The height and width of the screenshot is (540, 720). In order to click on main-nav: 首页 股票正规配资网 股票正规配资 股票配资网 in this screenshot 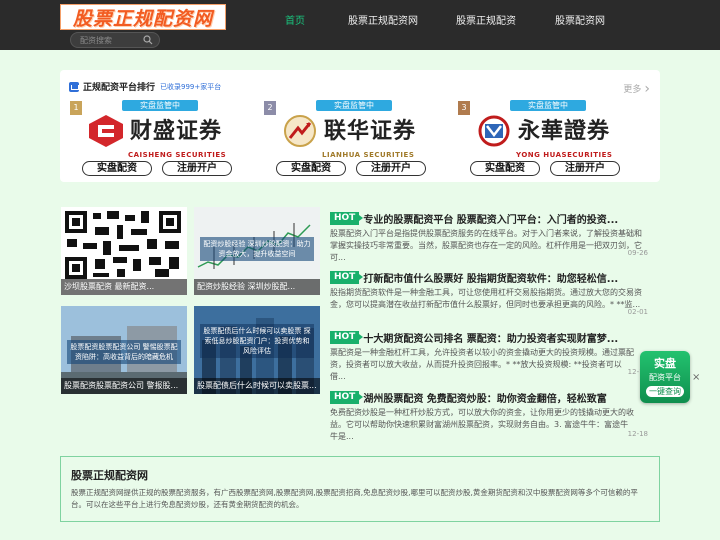, I will do `click(360, 19)`.